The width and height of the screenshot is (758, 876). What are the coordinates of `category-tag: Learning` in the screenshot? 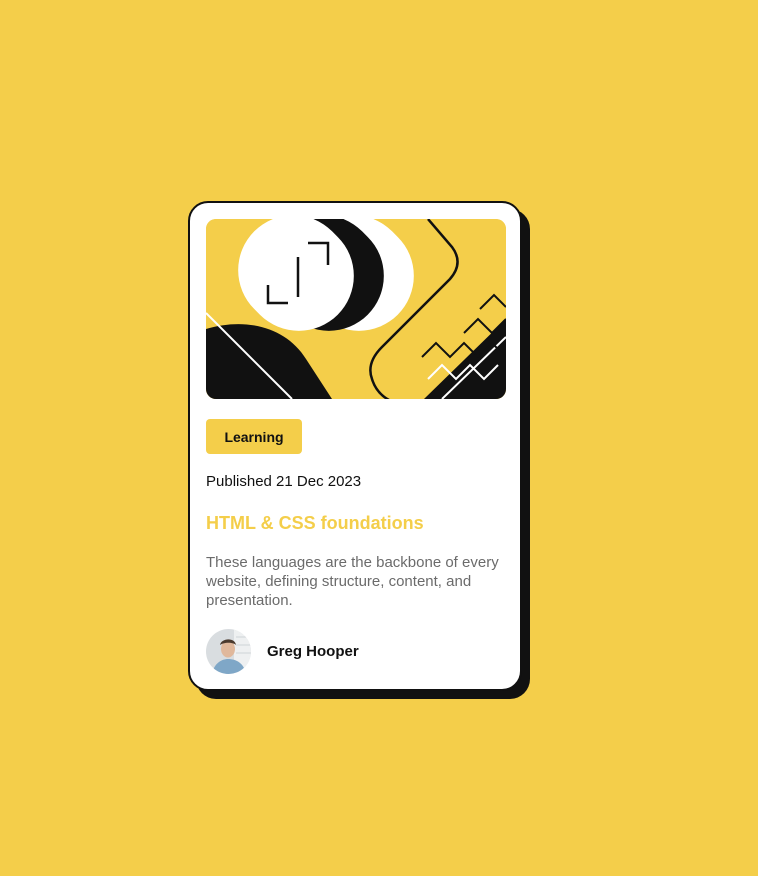 It's located at (254, 436).